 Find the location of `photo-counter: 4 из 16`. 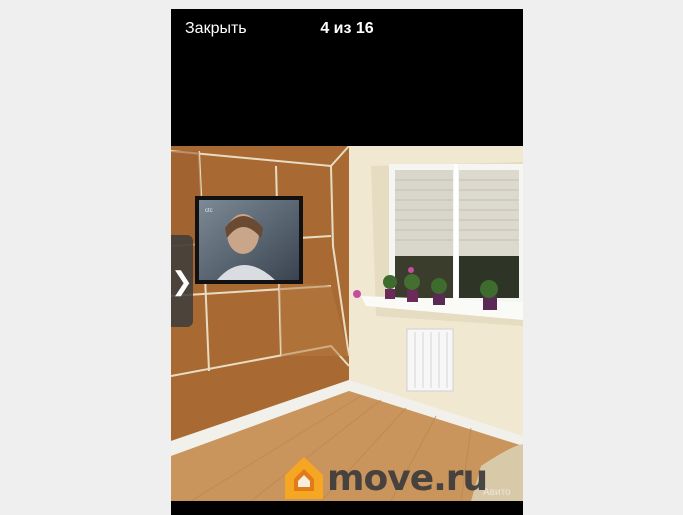

photo-counter: 4 из 16 is located at coordinates (347, 28).